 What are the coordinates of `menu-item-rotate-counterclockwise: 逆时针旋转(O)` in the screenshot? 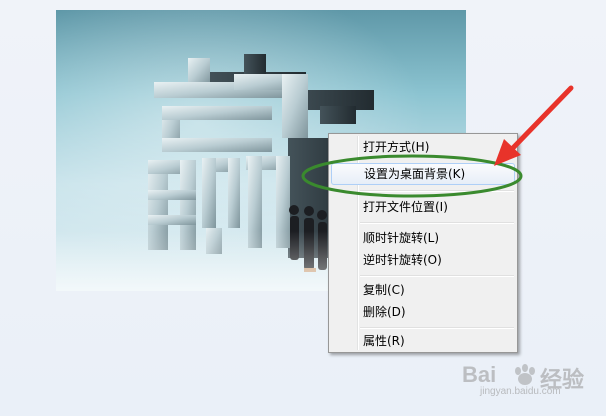 It's located at (423, 260).